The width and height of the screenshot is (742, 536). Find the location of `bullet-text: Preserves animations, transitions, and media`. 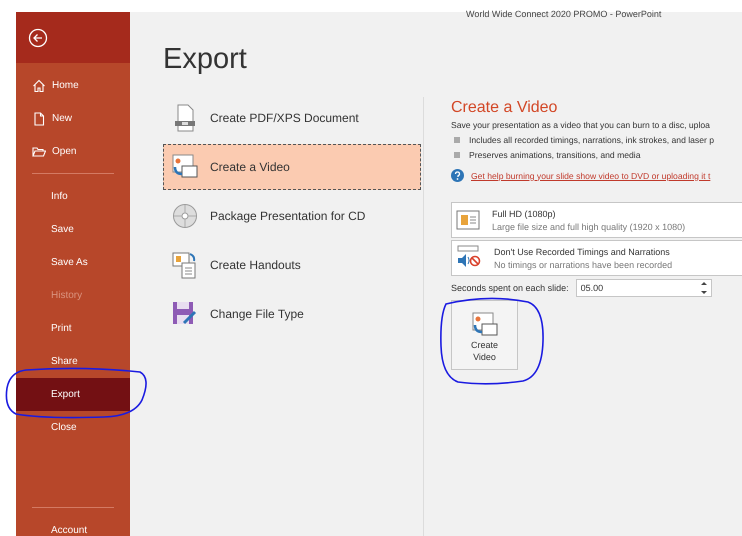

bullet-text: Preserves animations, transitions, and media is located at coordinates (554, 155).